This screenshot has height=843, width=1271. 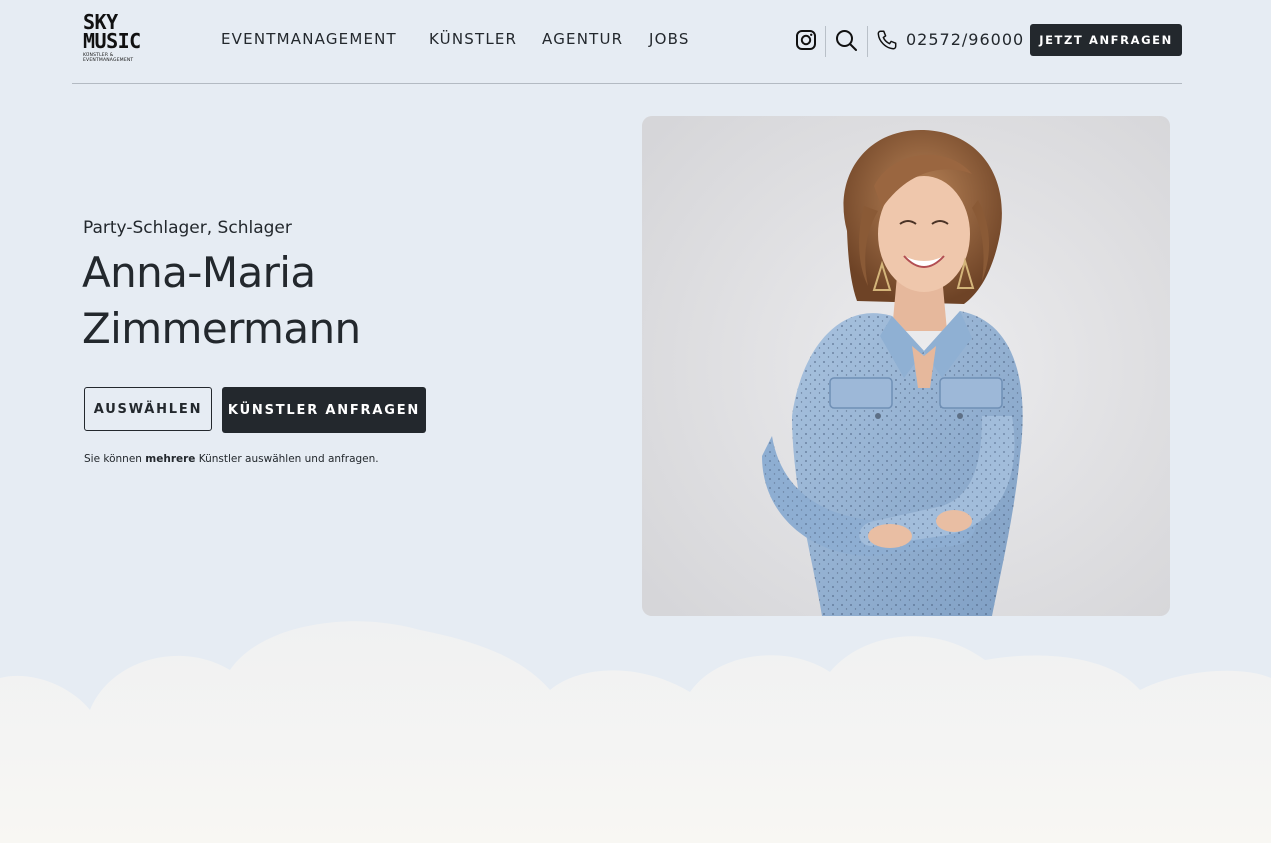 What do you see at coordinates (115, 459) in the screenshot?
I see `selection-hint-pre: Sie können` at bounding box center [115, 459].